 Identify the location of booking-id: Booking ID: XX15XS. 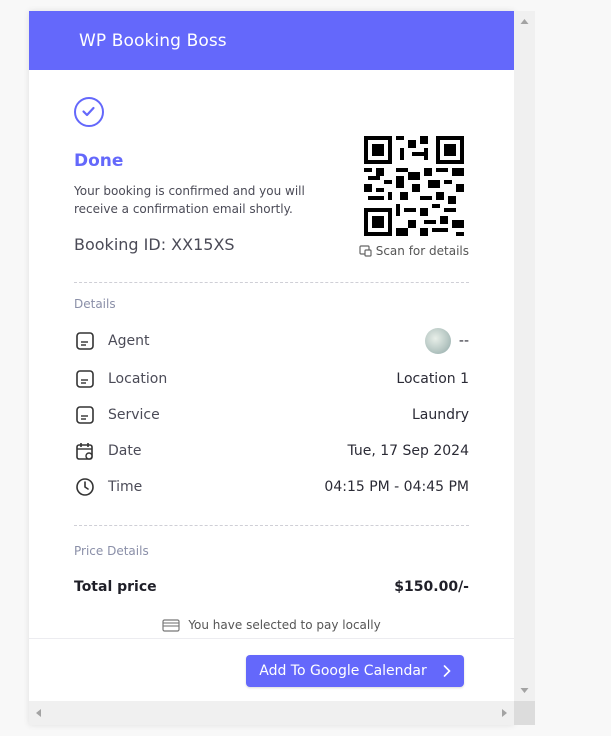
(154, 244).